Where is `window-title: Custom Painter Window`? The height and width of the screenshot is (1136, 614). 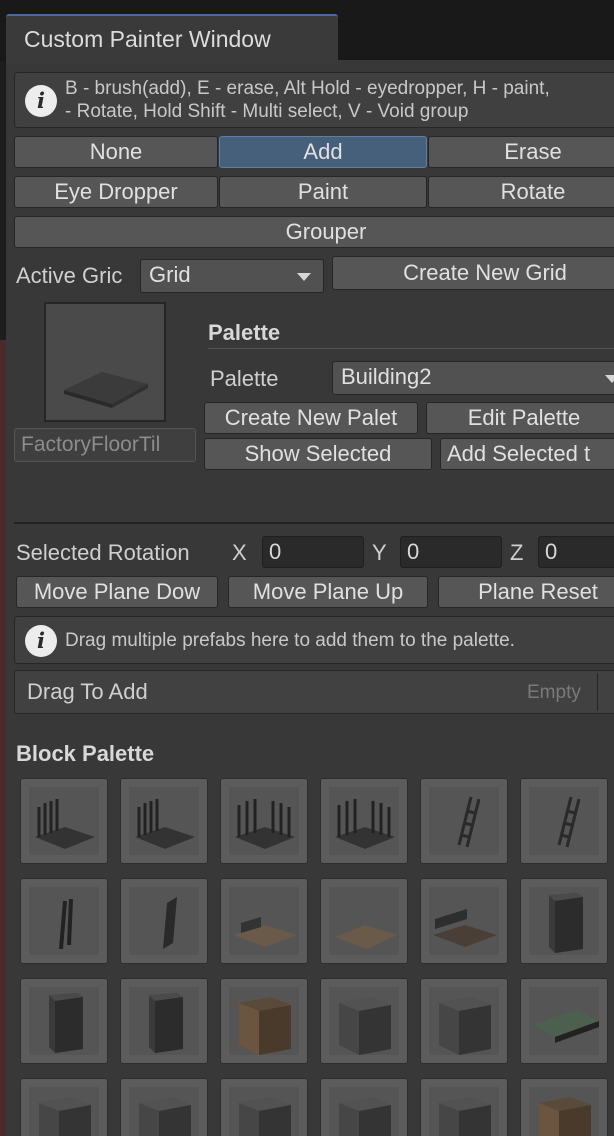
window-title: Custom Painter Window is located at coordinates (147, 39).